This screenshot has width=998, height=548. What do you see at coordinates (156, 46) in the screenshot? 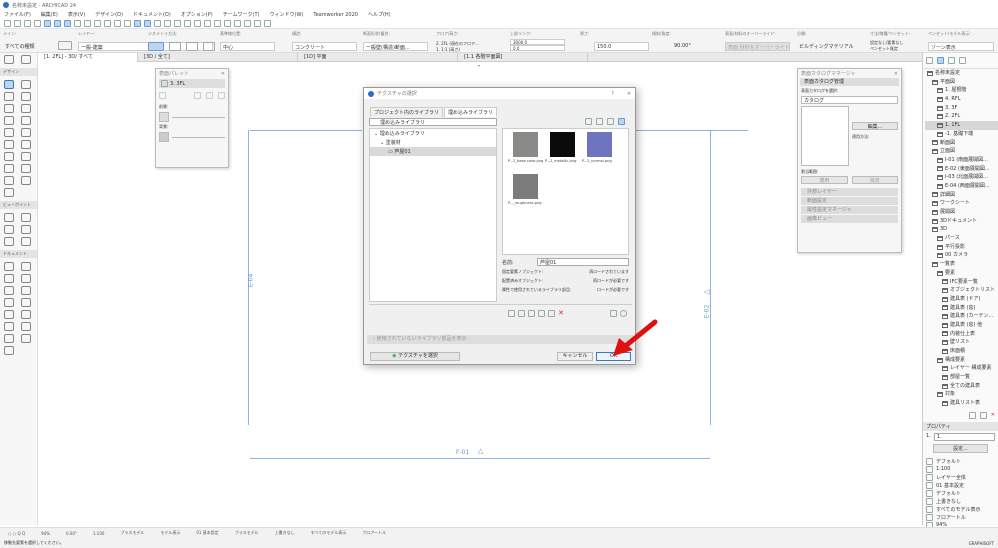
I see `straight-wall-icon` at bounding box center [156, 46].